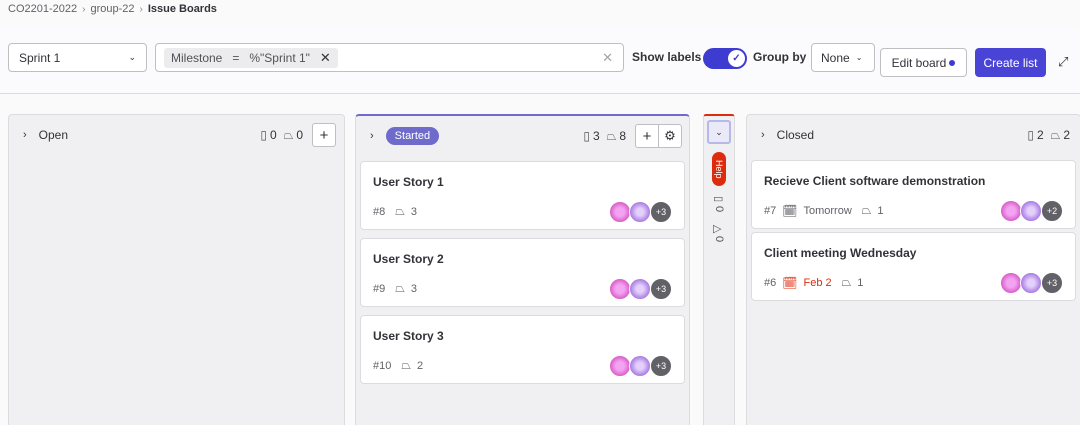  What do you see at coordinates (736, 58) in the screenshot?
I see `check-icon: ✓` at bounding box center [736, 58].